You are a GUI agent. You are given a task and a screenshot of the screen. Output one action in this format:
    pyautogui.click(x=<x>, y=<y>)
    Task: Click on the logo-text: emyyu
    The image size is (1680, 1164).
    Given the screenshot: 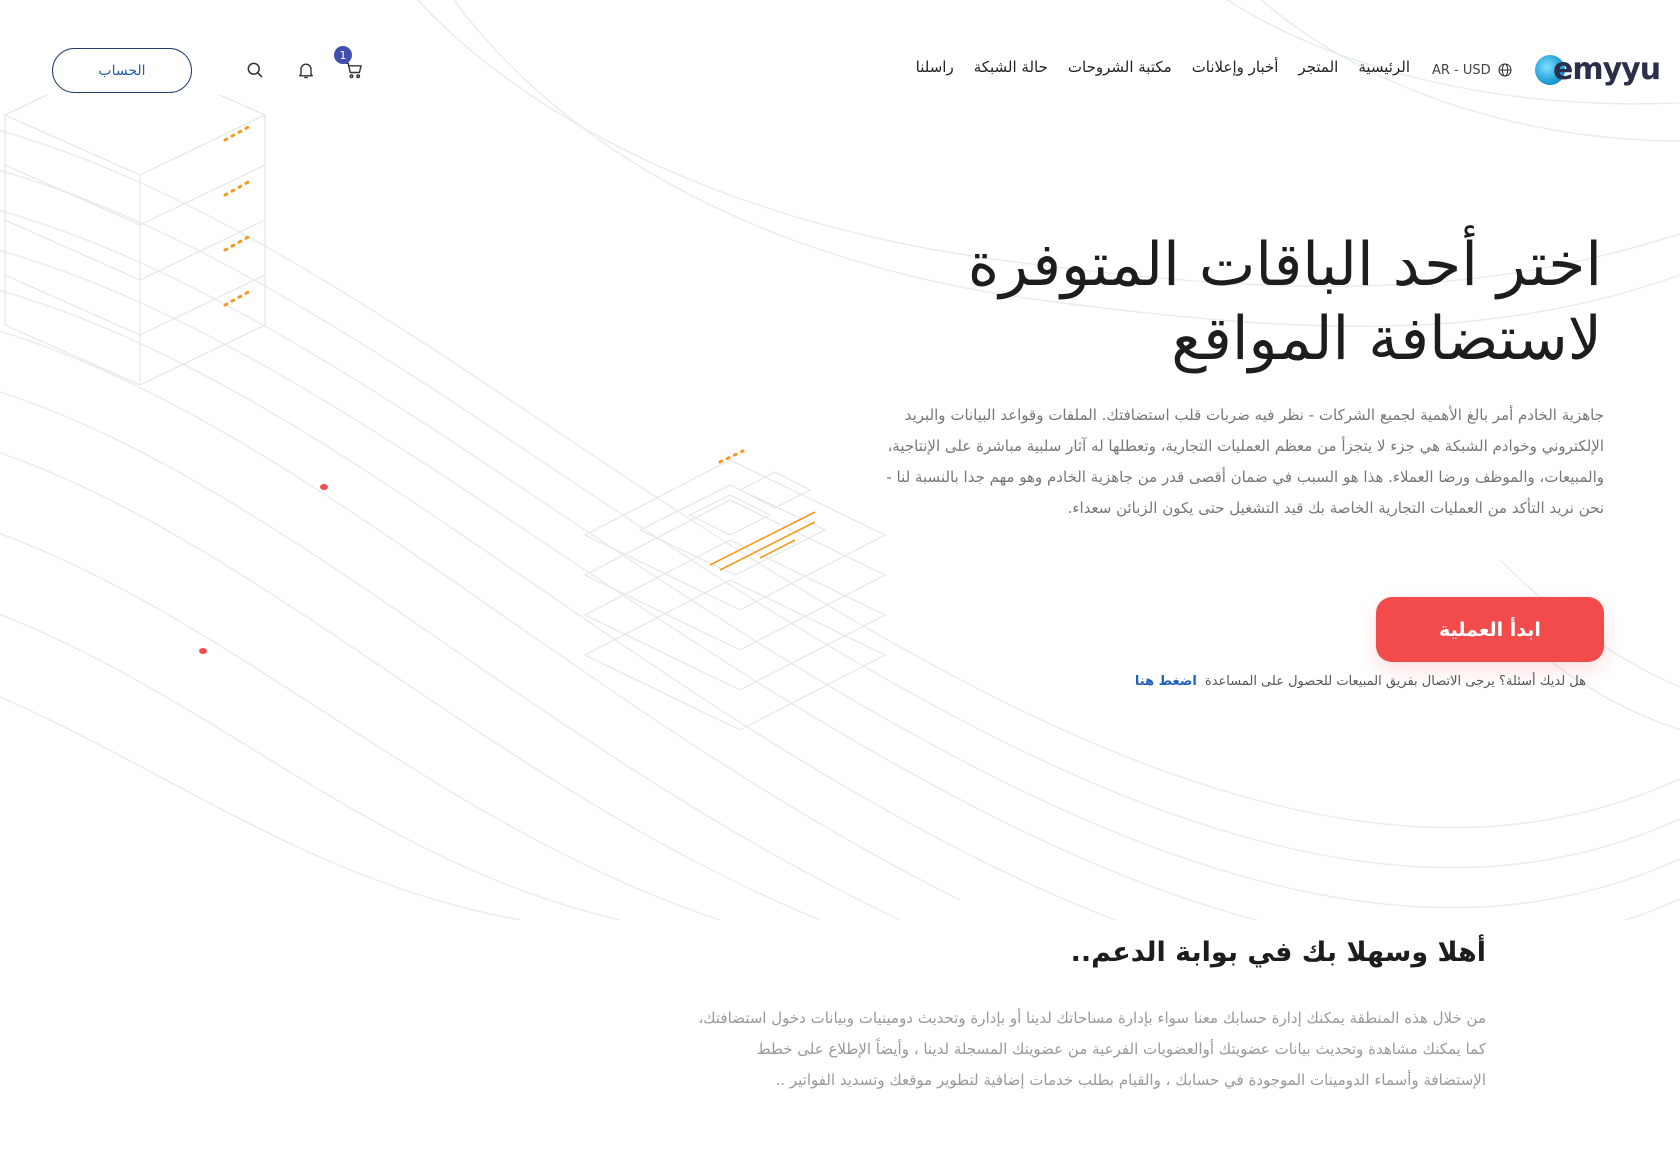 What is the action you would take?
    pyautogui.click(x=1607, y=69)
    